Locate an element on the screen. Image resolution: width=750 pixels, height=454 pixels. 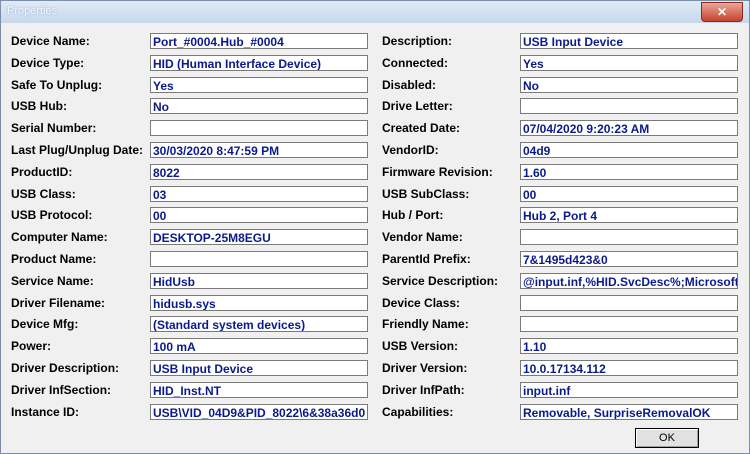
right-field-label: Hub / Port: is located at coordinates (413, 215).